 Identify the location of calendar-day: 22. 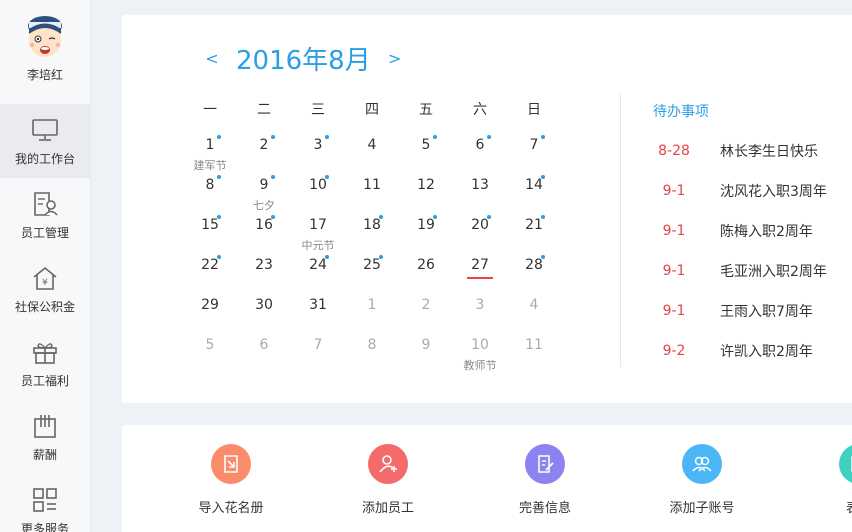
(210, 271).